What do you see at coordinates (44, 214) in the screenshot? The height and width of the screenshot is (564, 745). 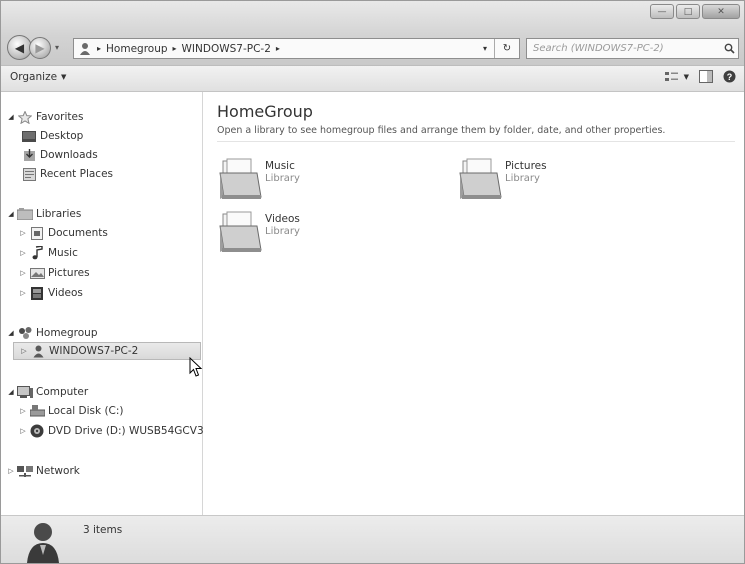 I see `nav-libraries: ◢ Libraries` at bounding box center [44, 214].